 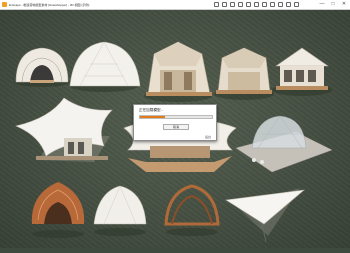 What do you see at coordinates (272, 4) in the screenshot?
I see `video-icon` at bounding box center [272, 4].